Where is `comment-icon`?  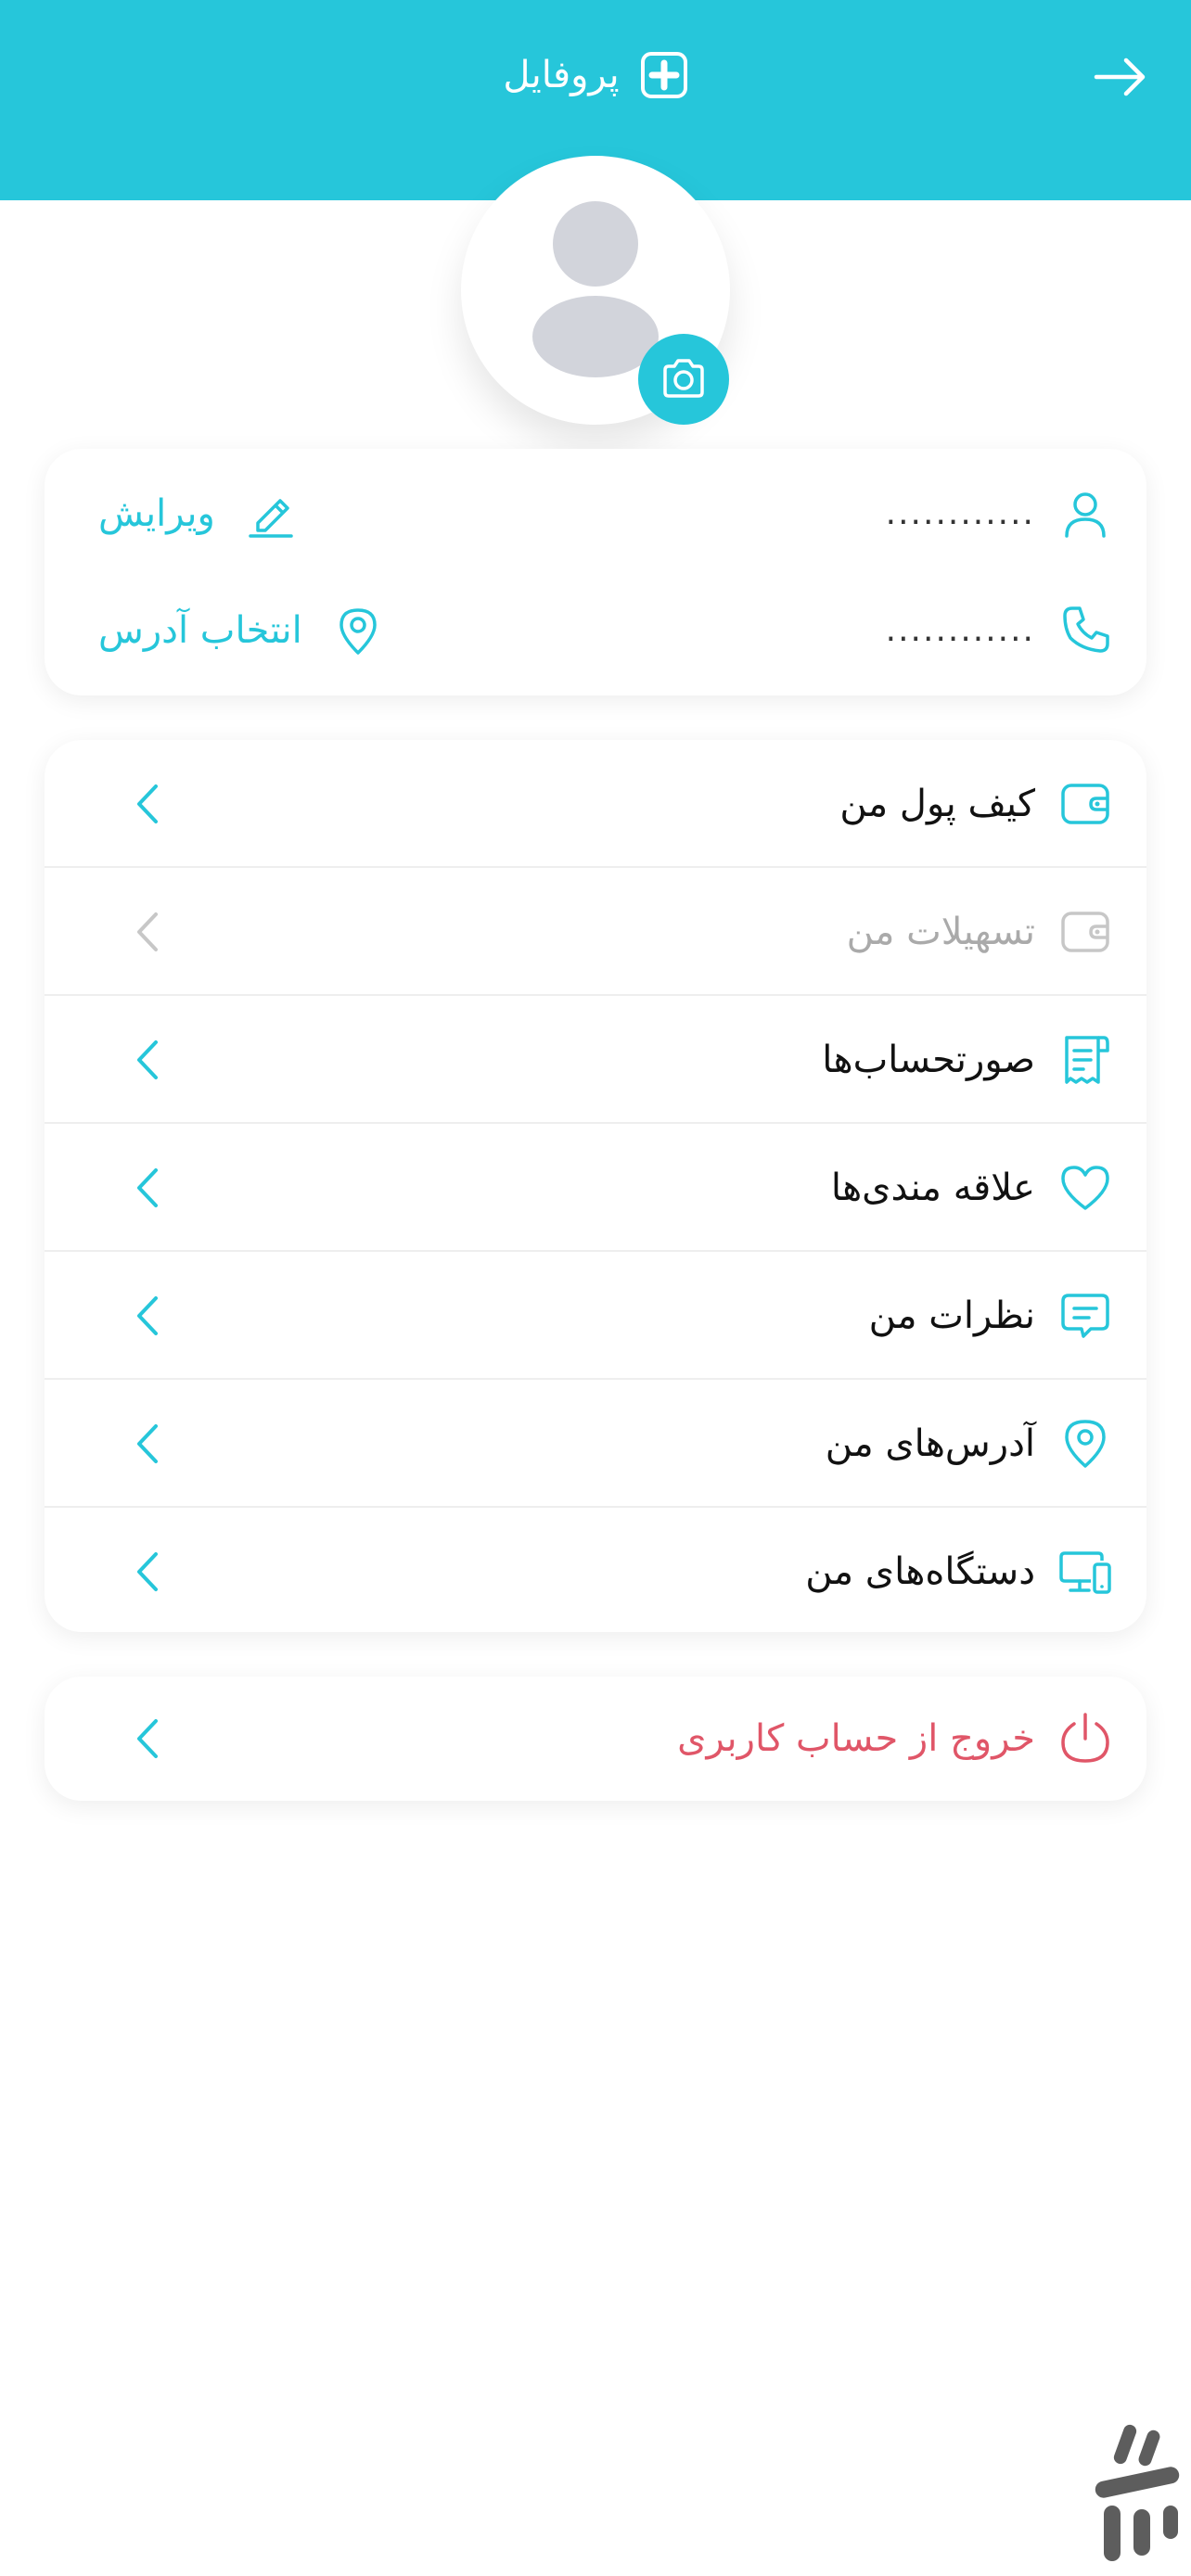 comment-icon is located at coordinates (1085, 1316).